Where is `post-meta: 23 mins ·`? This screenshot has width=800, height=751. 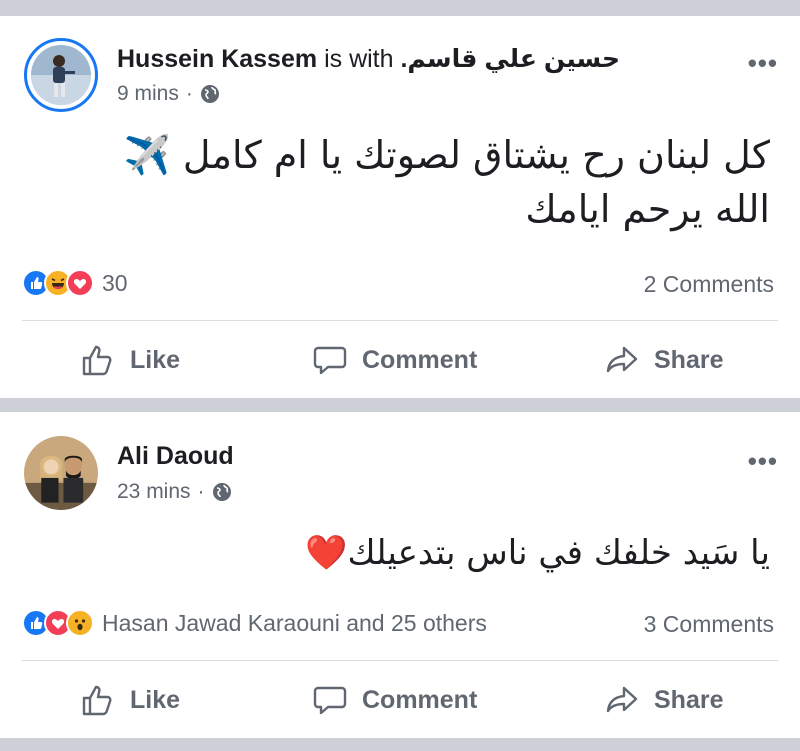 post-meta: 23 mins · is located at coordinates (174, 492).